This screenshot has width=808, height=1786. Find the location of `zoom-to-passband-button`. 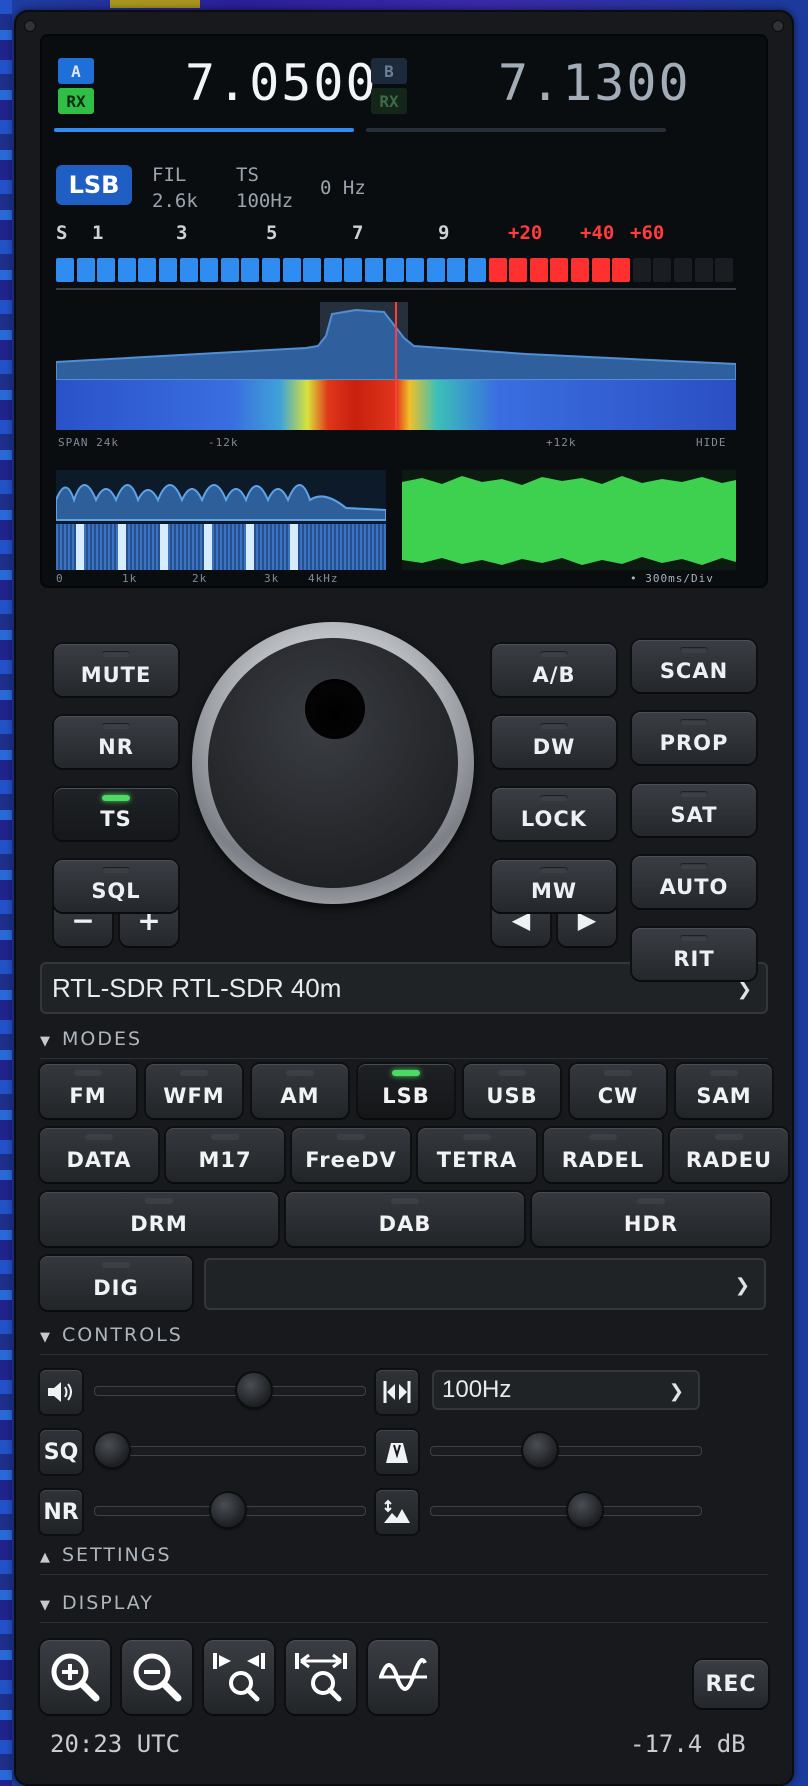

zoom-to-passband-button is located at coordinates (239, 1677).